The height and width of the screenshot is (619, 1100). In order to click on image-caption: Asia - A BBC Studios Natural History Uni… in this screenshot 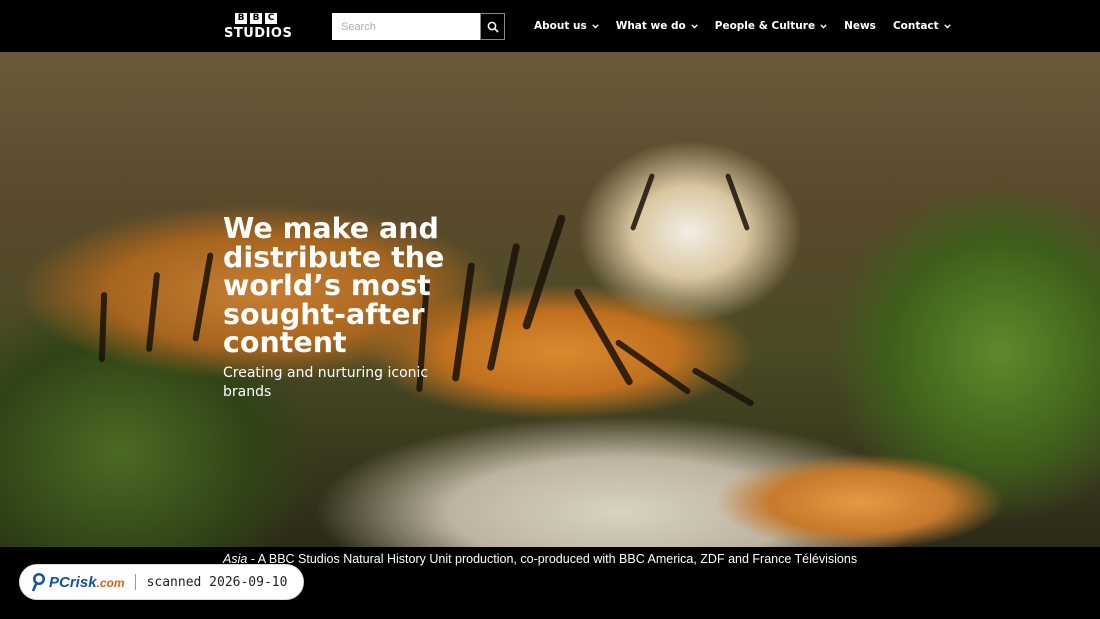, I will do `click(653, 559)`.